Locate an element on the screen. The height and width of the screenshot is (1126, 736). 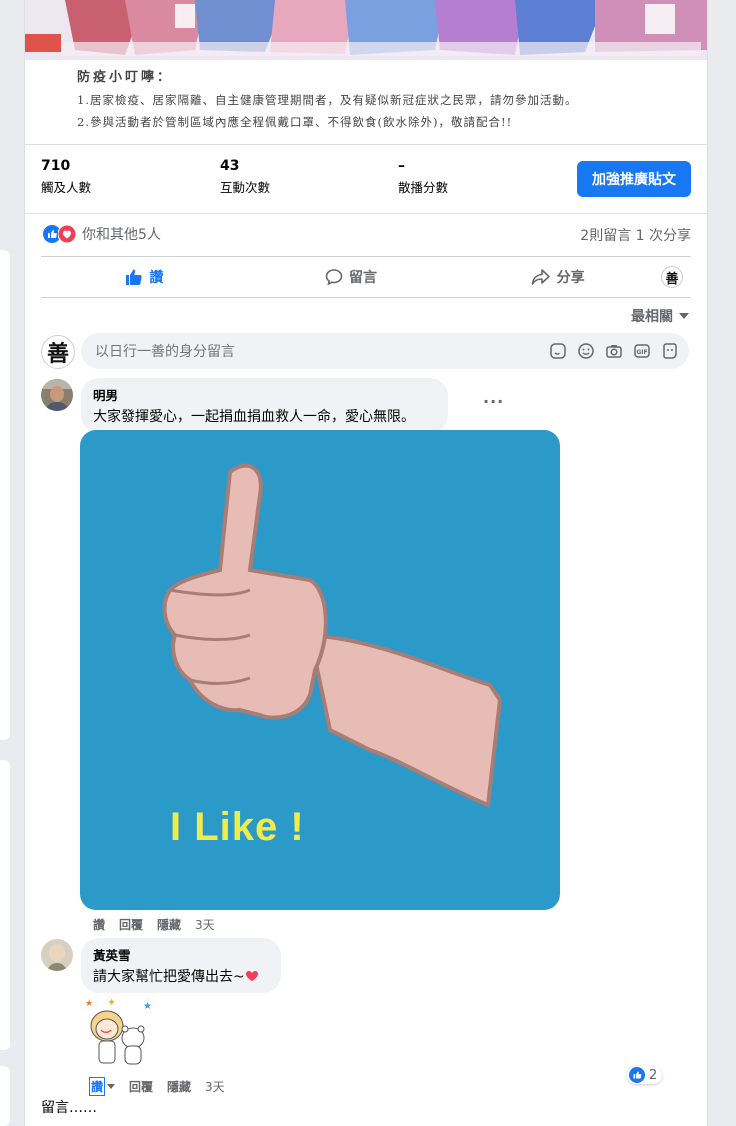
comment-input-box: GIF is located at coordinates (385, 352).